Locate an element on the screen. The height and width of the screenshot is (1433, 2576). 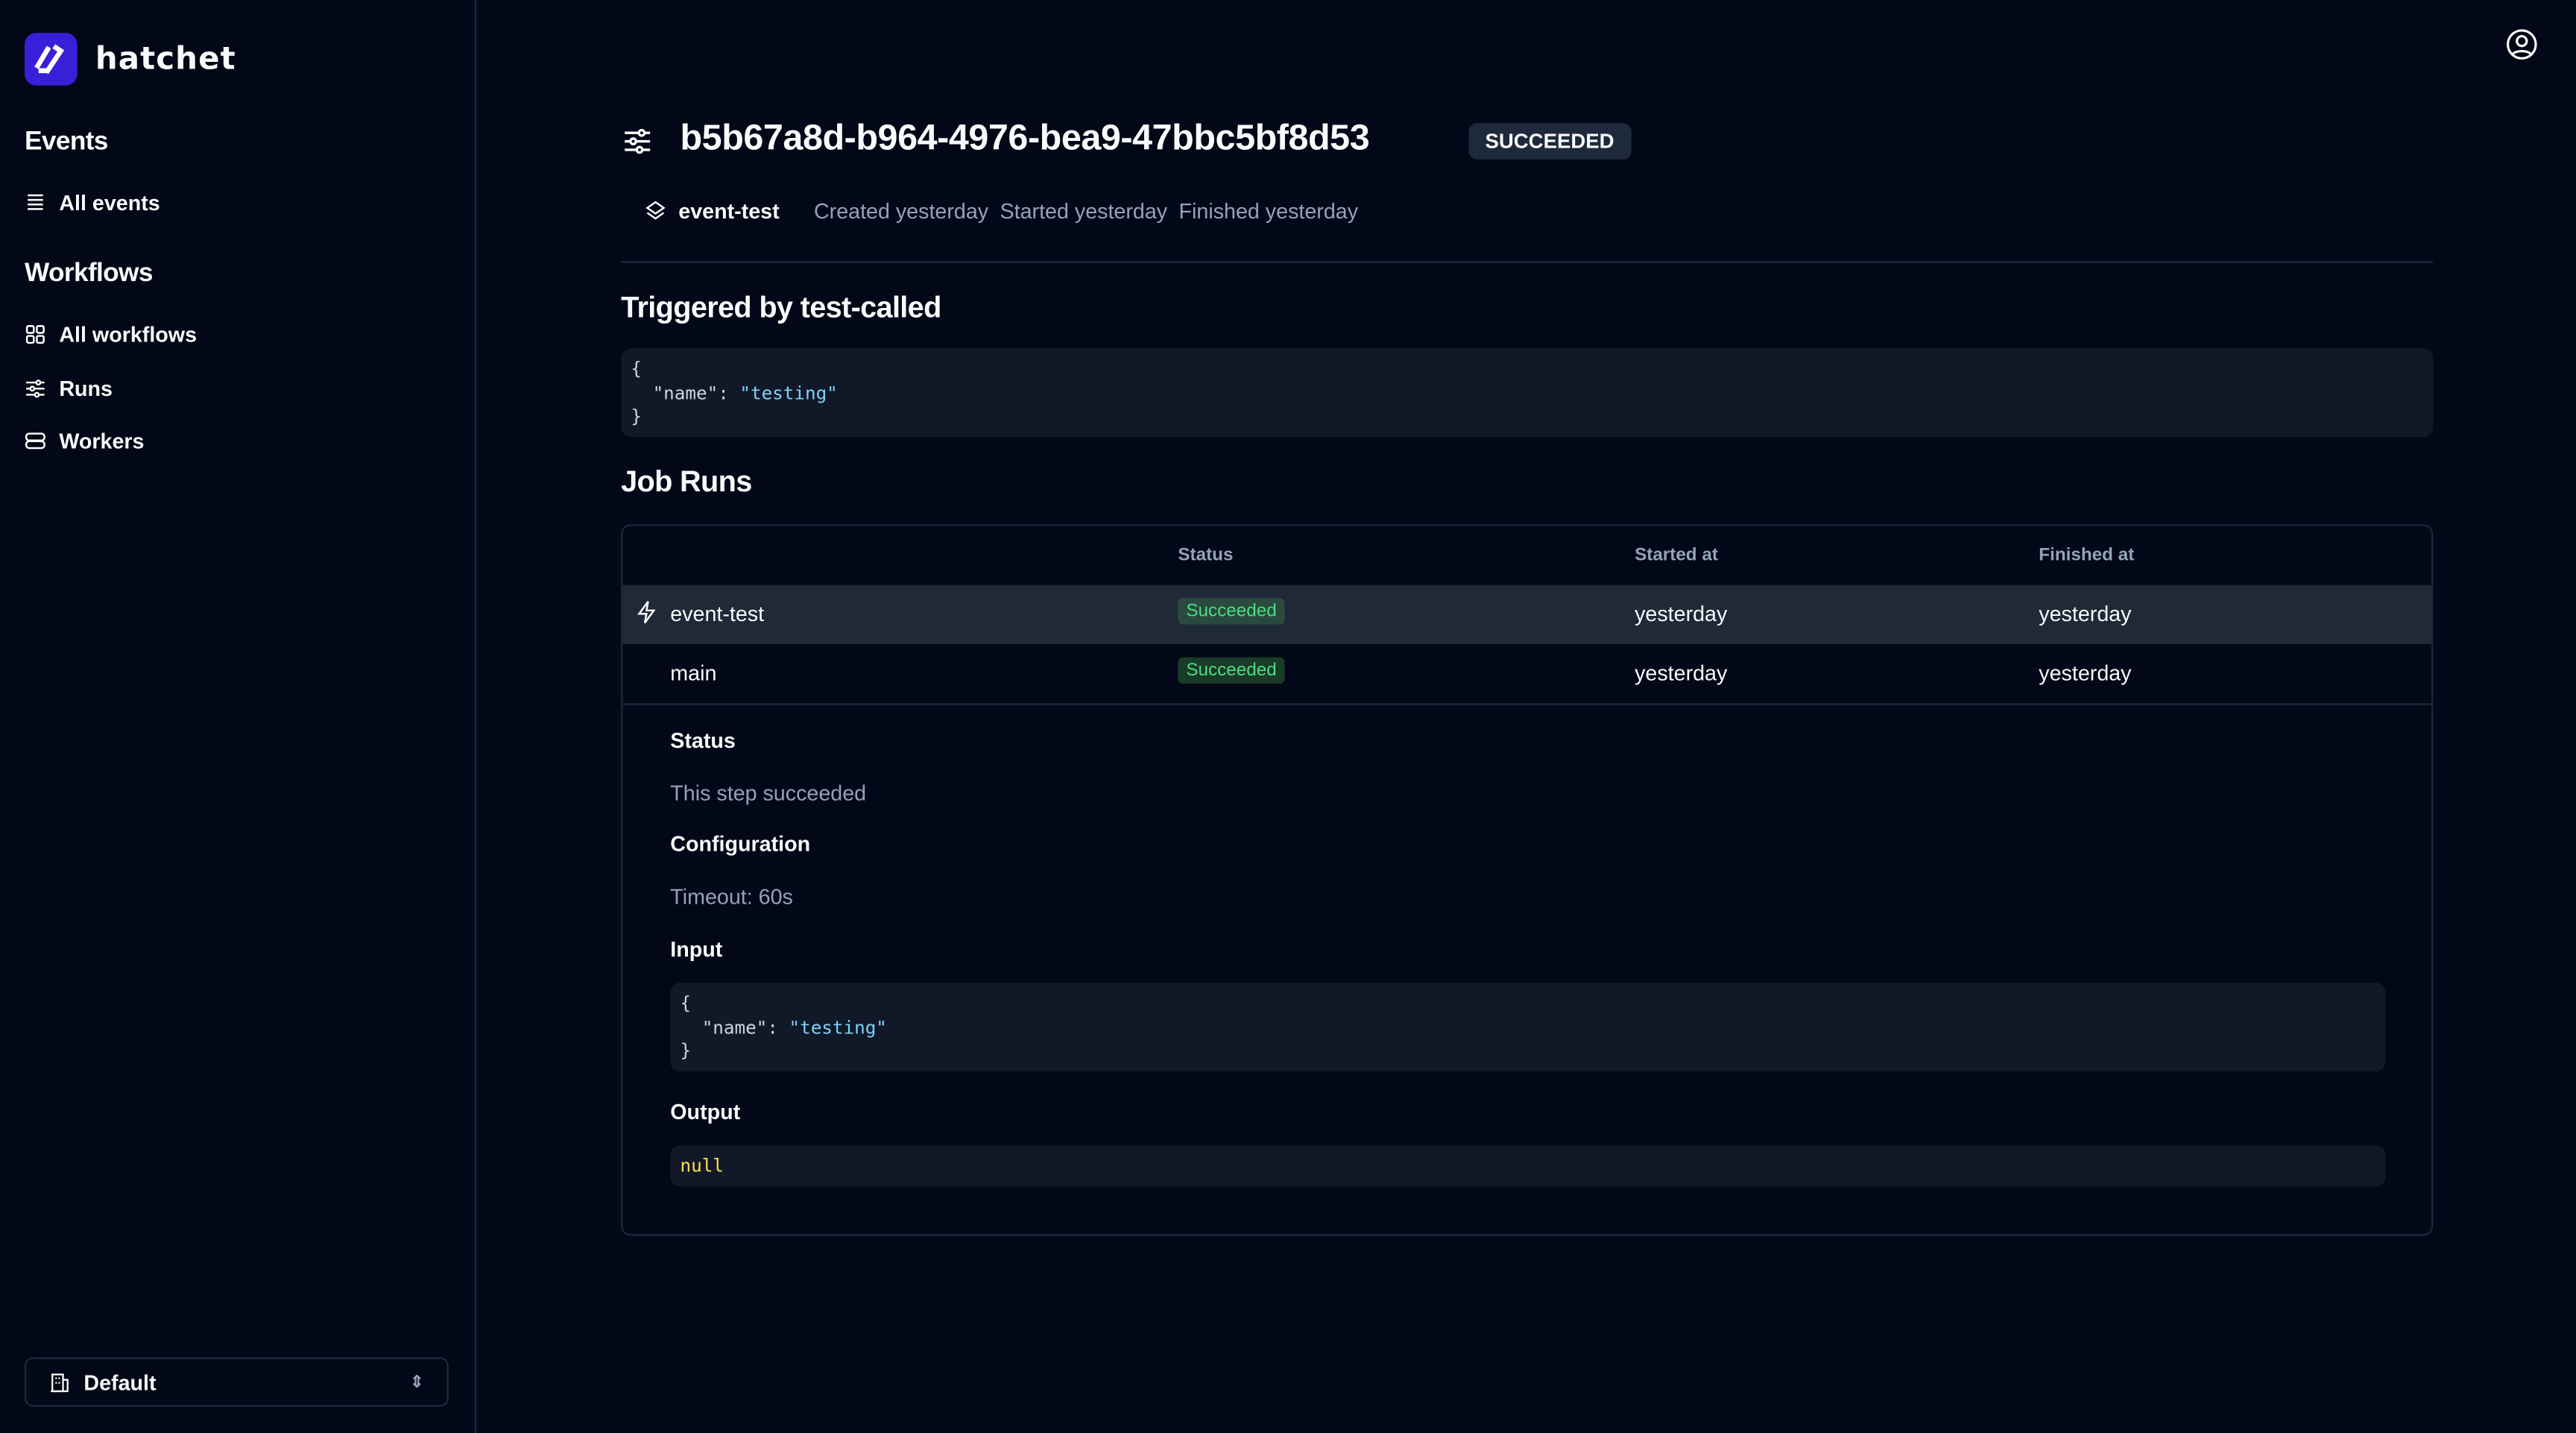
sidebar-item-all-events: All events is located at coordinates (92, 202).